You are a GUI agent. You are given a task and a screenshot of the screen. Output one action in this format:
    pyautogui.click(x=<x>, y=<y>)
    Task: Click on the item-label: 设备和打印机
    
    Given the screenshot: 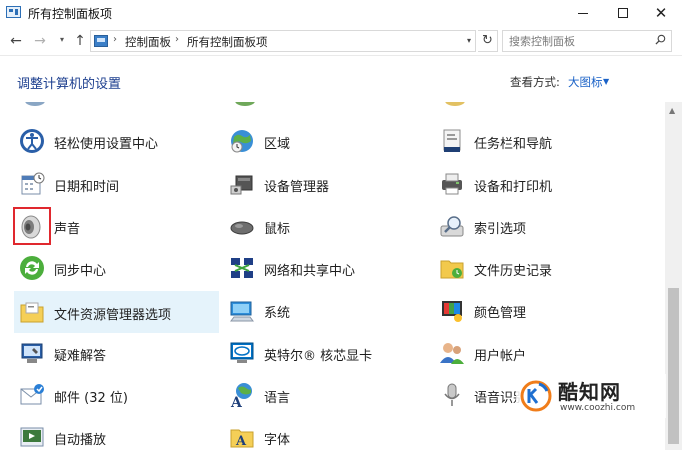 What is the action you would take?
    pyautogui.click(x=513, y=187)
    